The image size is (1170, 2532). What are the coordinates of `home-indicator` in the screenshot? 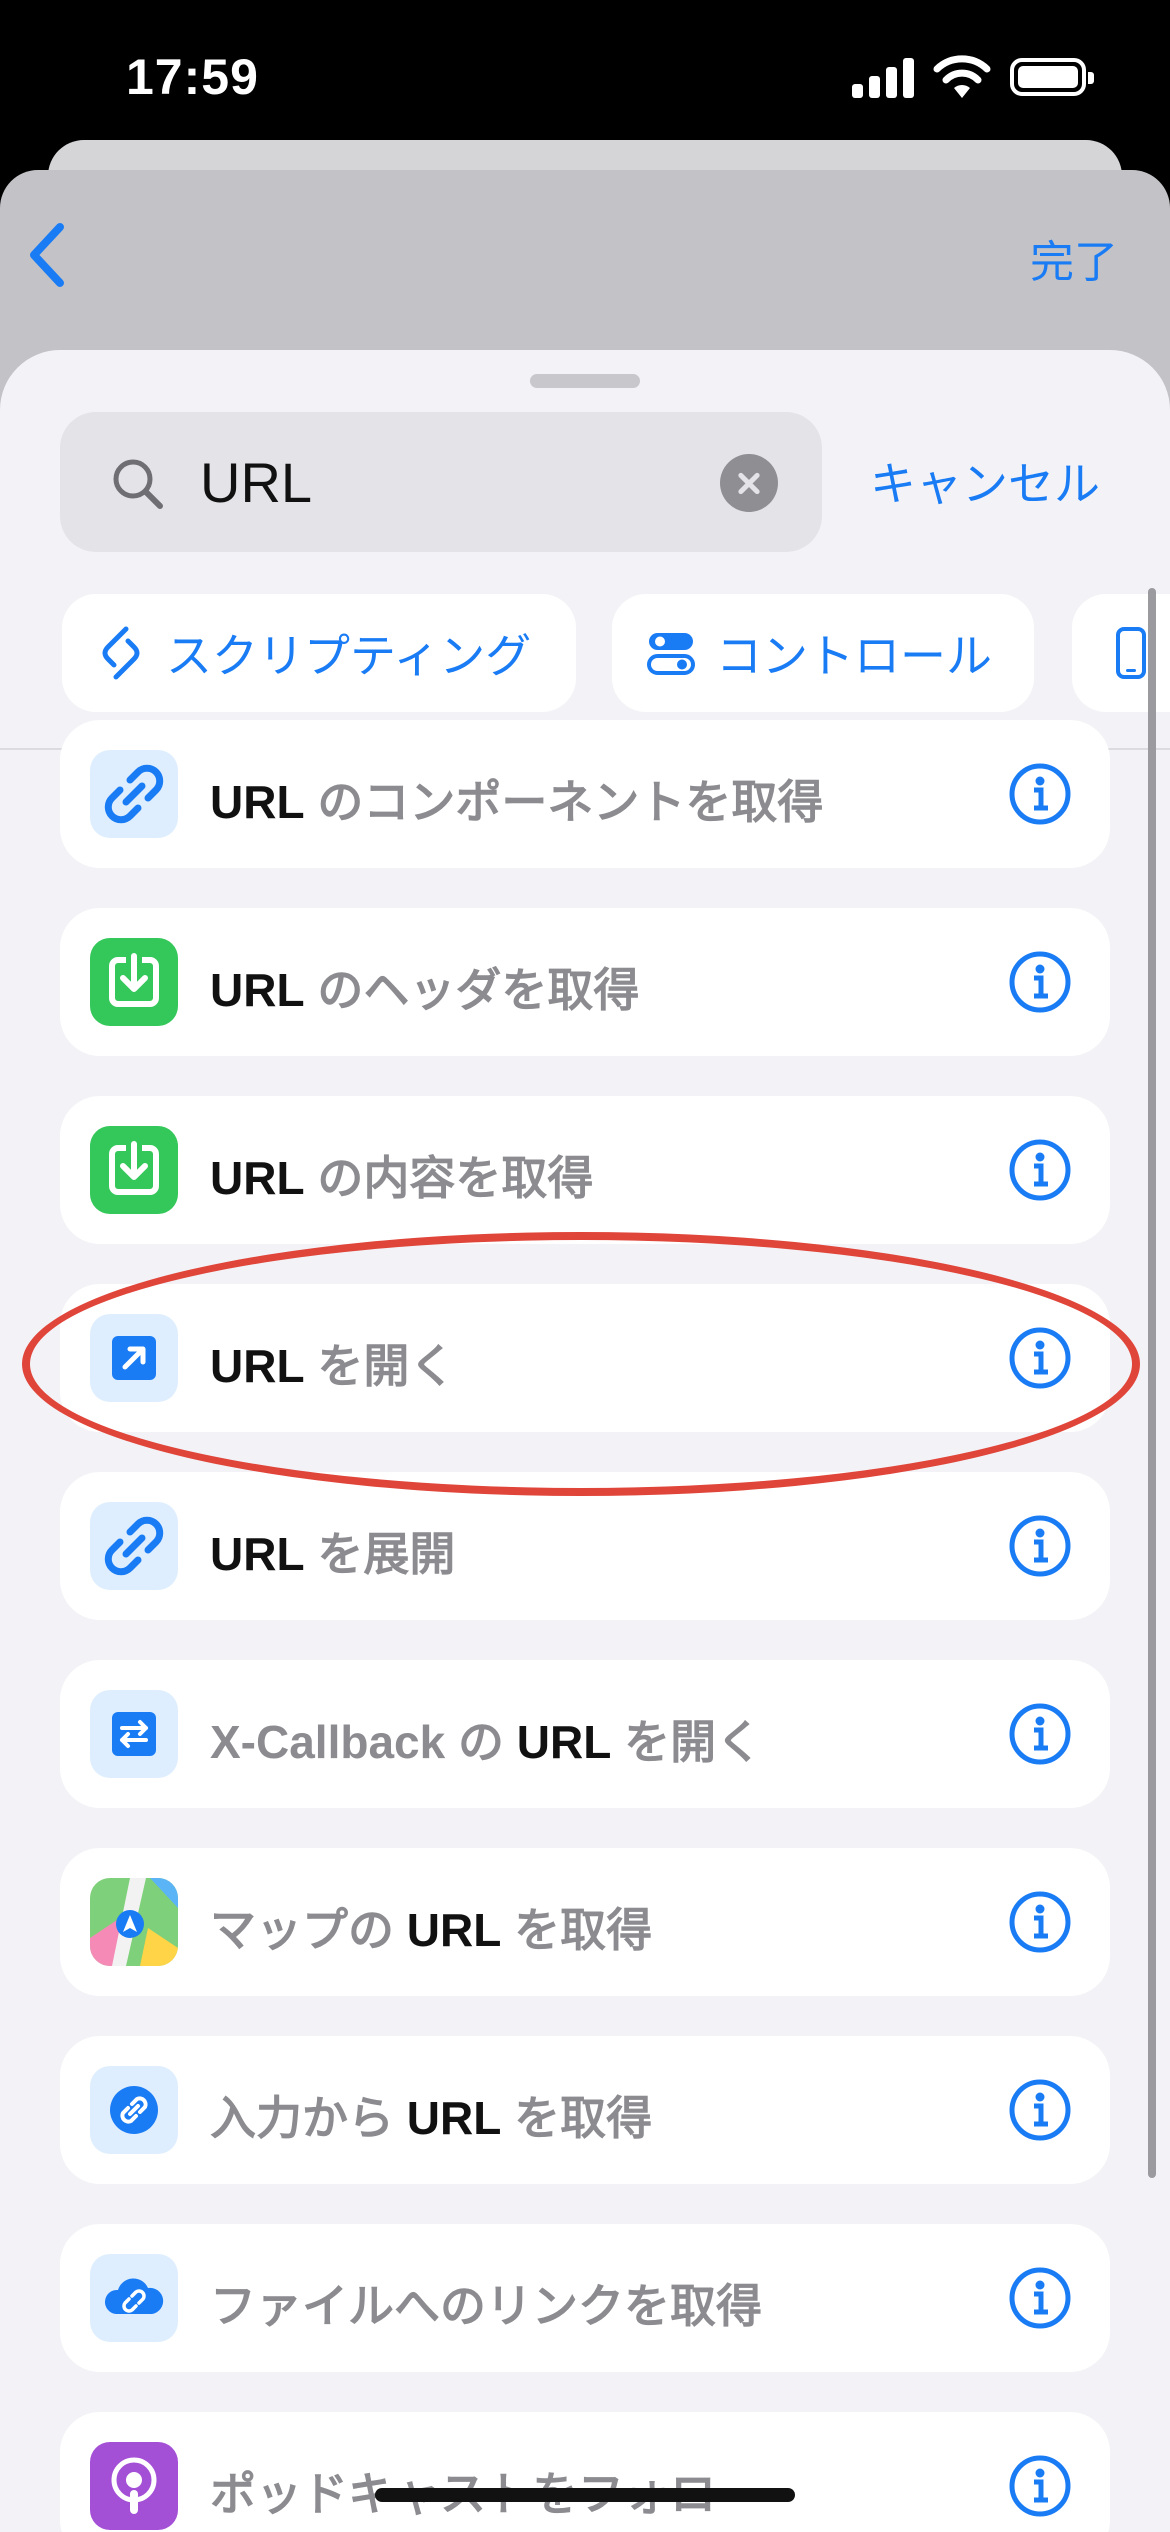 It's located at (585, 2495).